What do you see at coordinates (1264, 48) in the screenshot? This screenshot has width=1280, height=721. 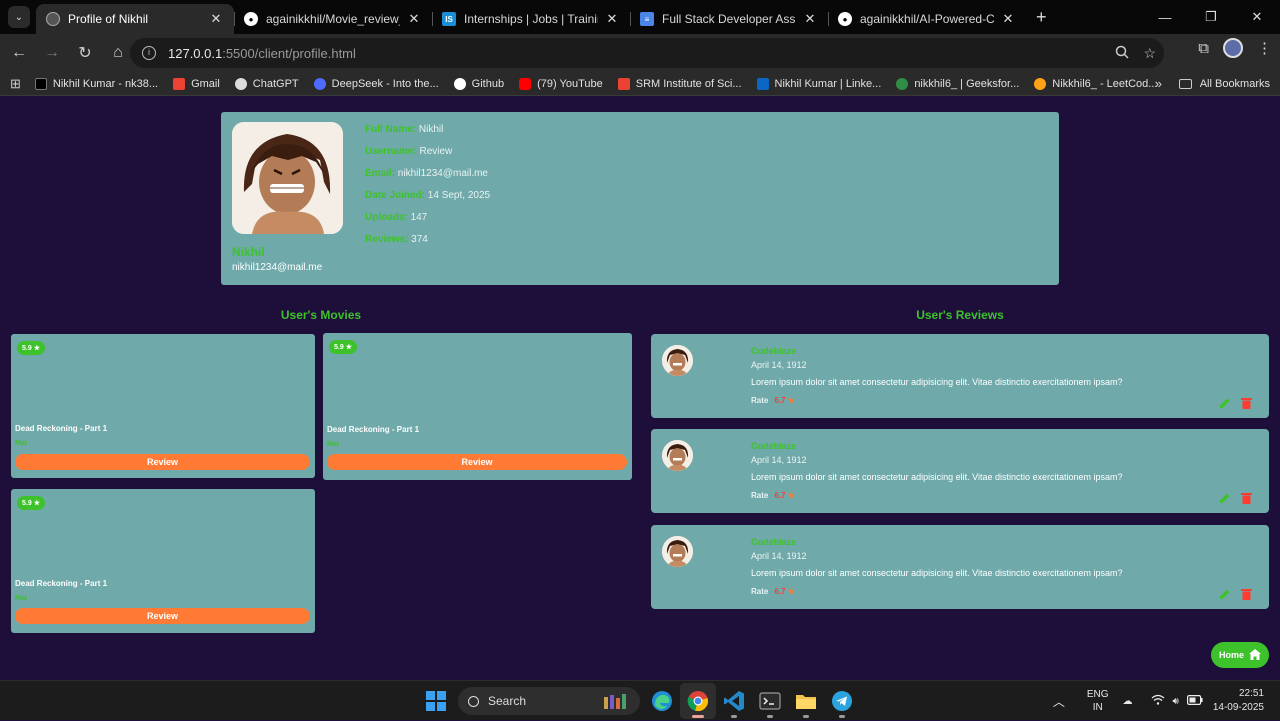 I see `menu-kebab-icon: ⋮` at bounding box center [1264, 48].